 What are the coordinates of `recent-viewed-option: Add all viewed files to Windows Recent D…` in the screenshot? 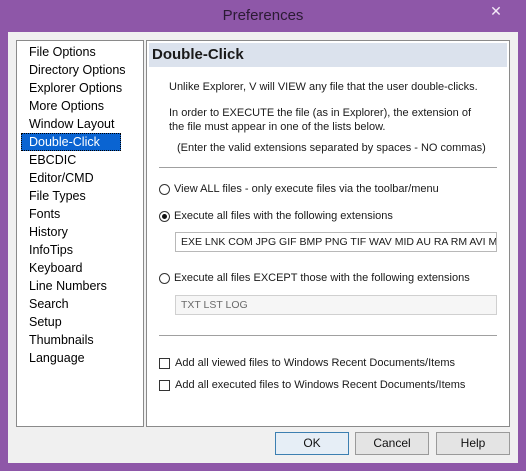 It's located at (307, 363).